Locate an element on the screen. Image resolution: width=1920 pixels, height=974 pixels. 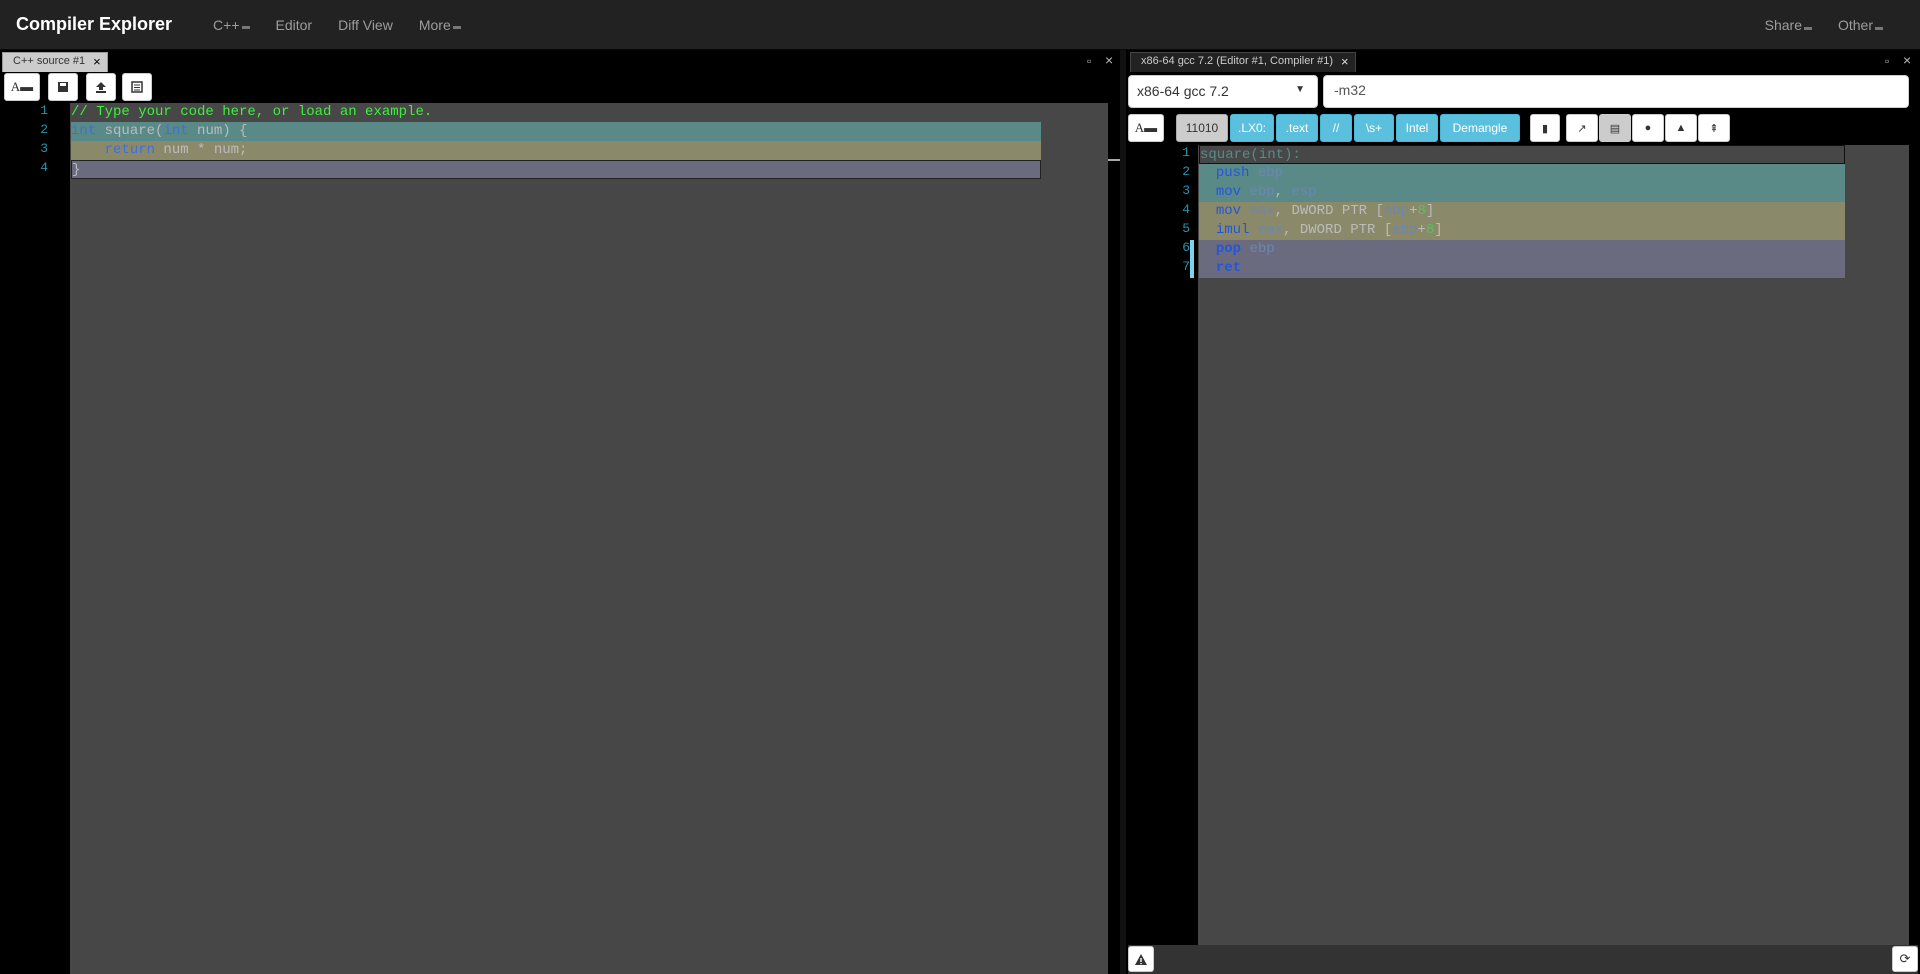
rtl-icon: ⇞ is located at coordinates (1714, 128).